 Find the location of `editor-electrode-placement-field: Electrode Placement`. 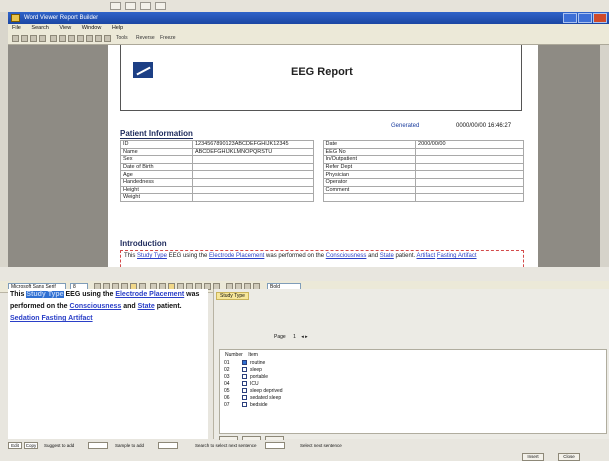

editor-electrode-placement-field: Electrode Placement is located at coordinates (149, 294).